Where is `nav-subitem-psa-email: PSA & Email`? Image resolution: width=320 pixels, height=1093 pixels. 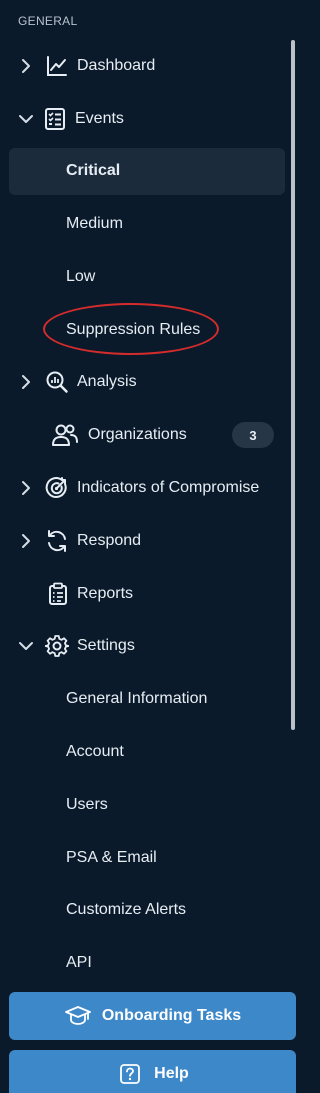 nav-subitem-psa-email: PSA & Email is located at coordinates (145, 858).